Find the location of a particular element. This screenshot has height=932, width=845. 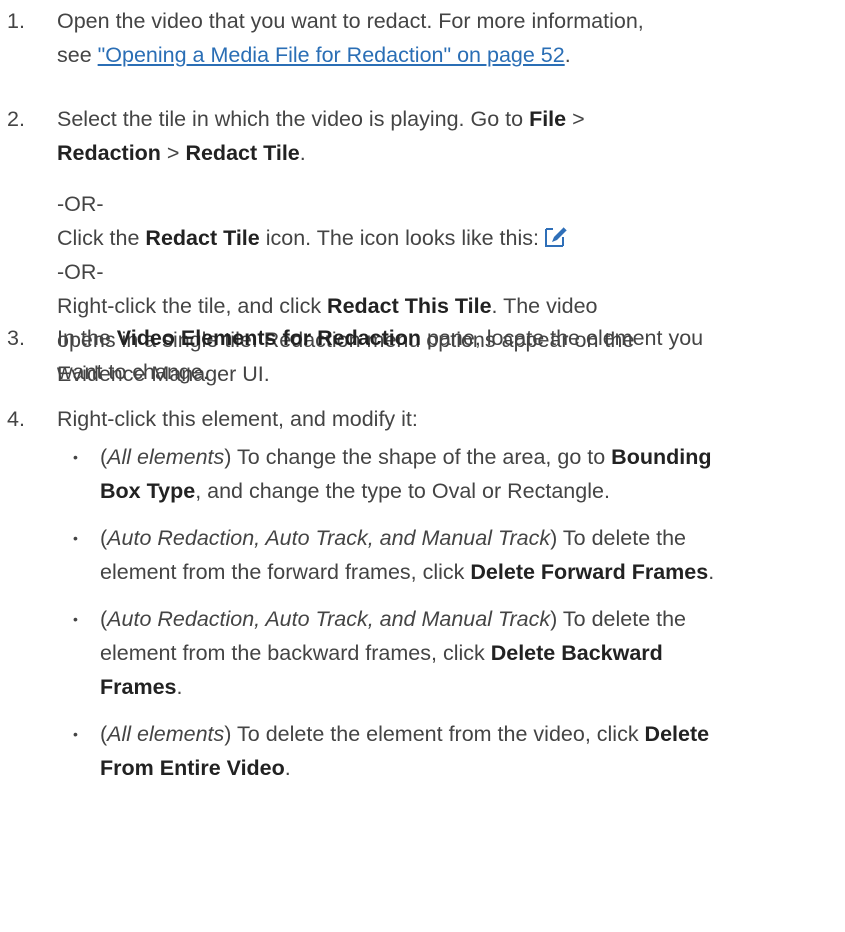

ui-term: Frames is located at coordinates (138, 687).